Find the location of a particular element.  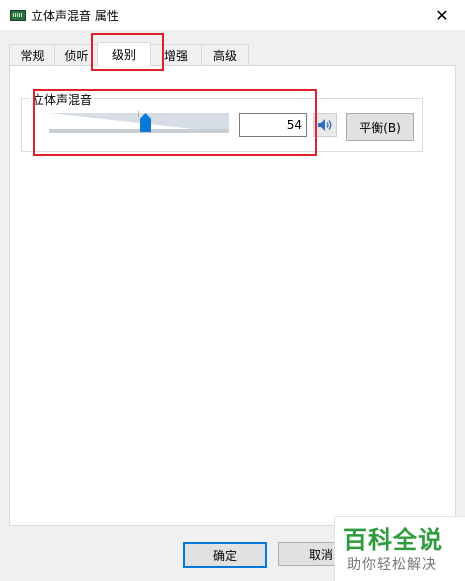

tab-advanced: 高级 is located at coordinates (225, 54).